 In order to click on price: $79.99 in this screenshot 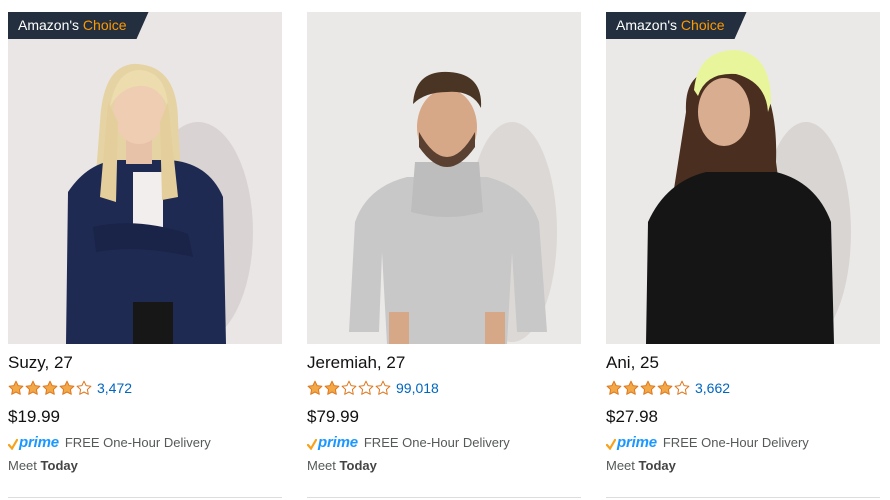, I will do `click(333, 416)`.